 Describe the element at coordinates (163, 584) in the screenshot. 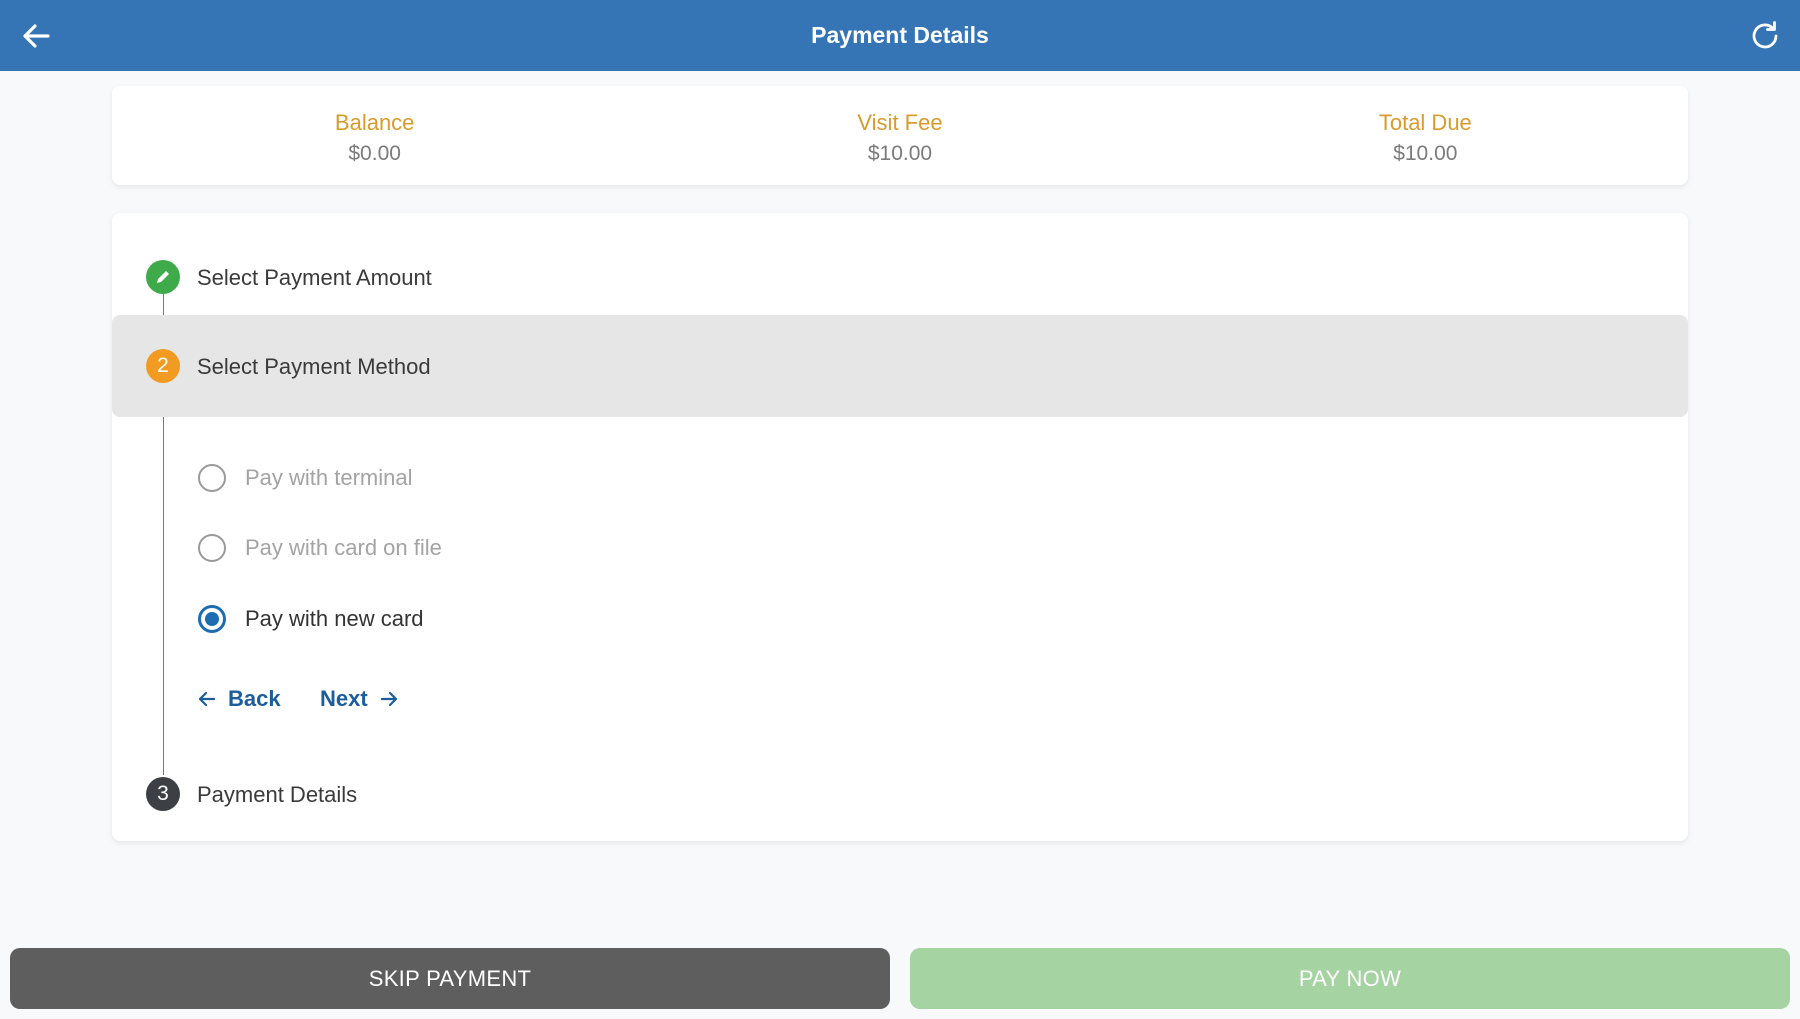

I see `step-connector` at that location.